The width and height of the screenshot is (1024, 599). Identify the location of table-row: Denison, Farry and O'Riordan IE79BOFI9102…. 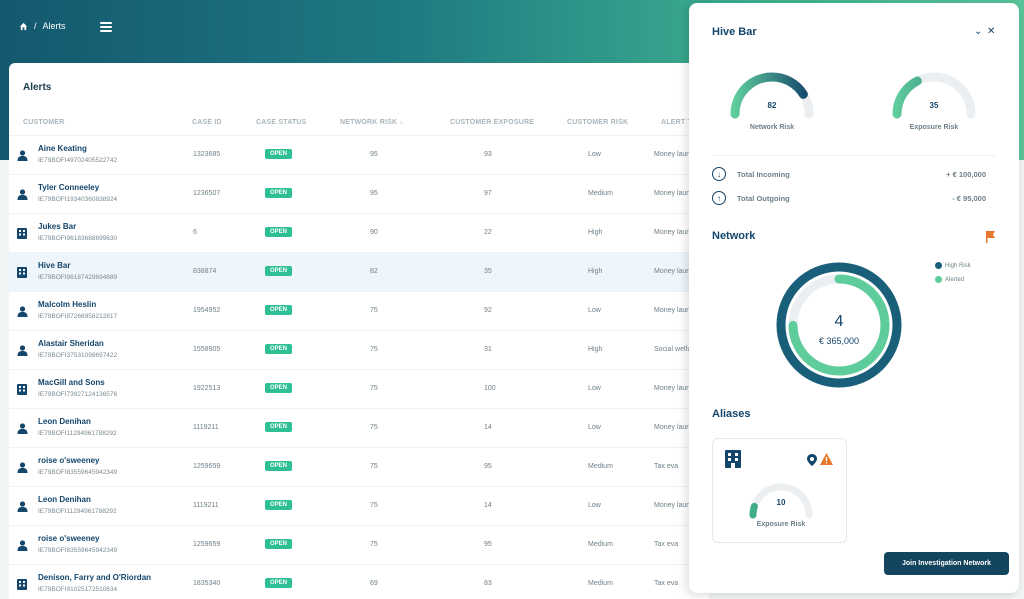
(359, 581).